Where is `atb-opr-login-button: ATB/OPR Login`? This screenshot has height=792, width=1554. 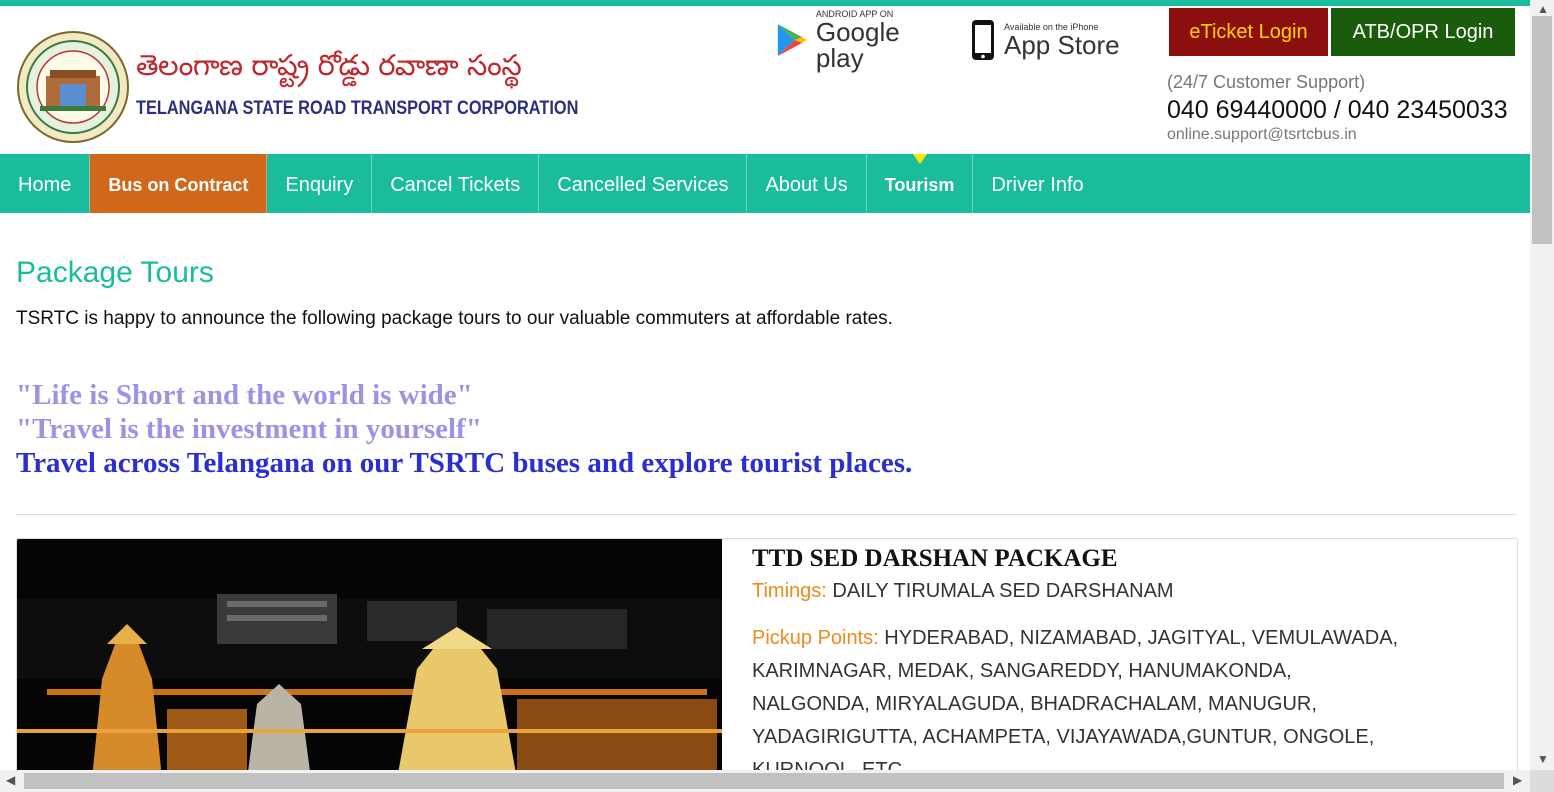
atb-opr-login-button: ATB/OPR Login is located at coordinates (1423, 32).